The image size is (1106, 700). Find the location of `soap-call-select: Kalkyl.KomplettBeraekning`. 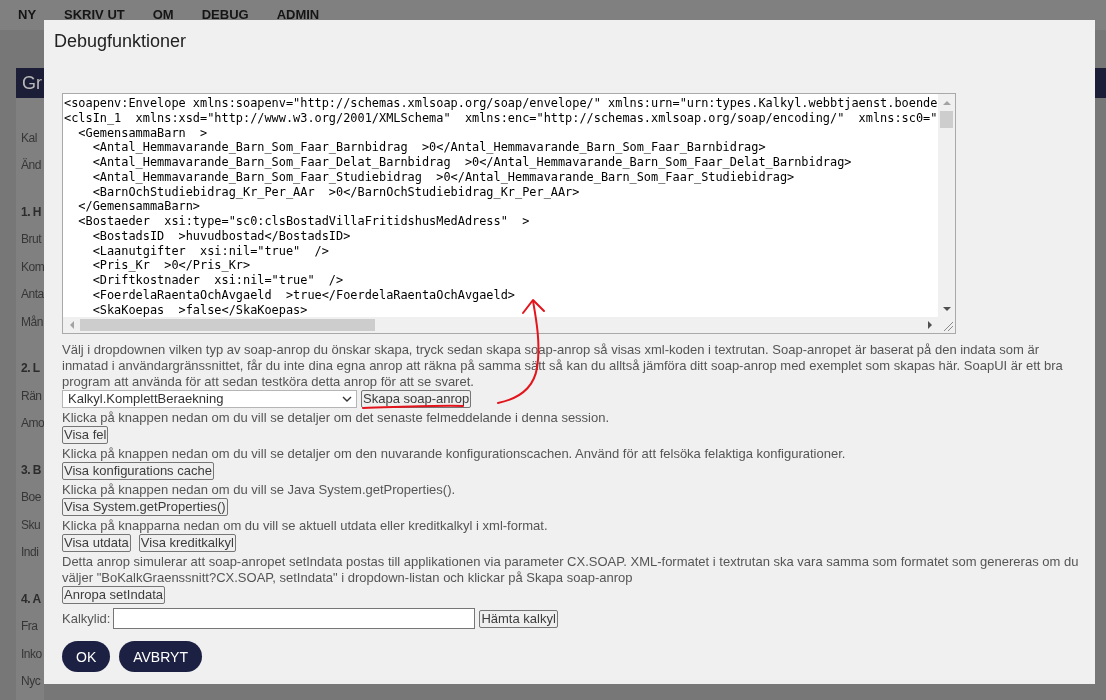

soap-call-select: Kalkyl.KomplettBeraekning is located at coordinates (209, 399).